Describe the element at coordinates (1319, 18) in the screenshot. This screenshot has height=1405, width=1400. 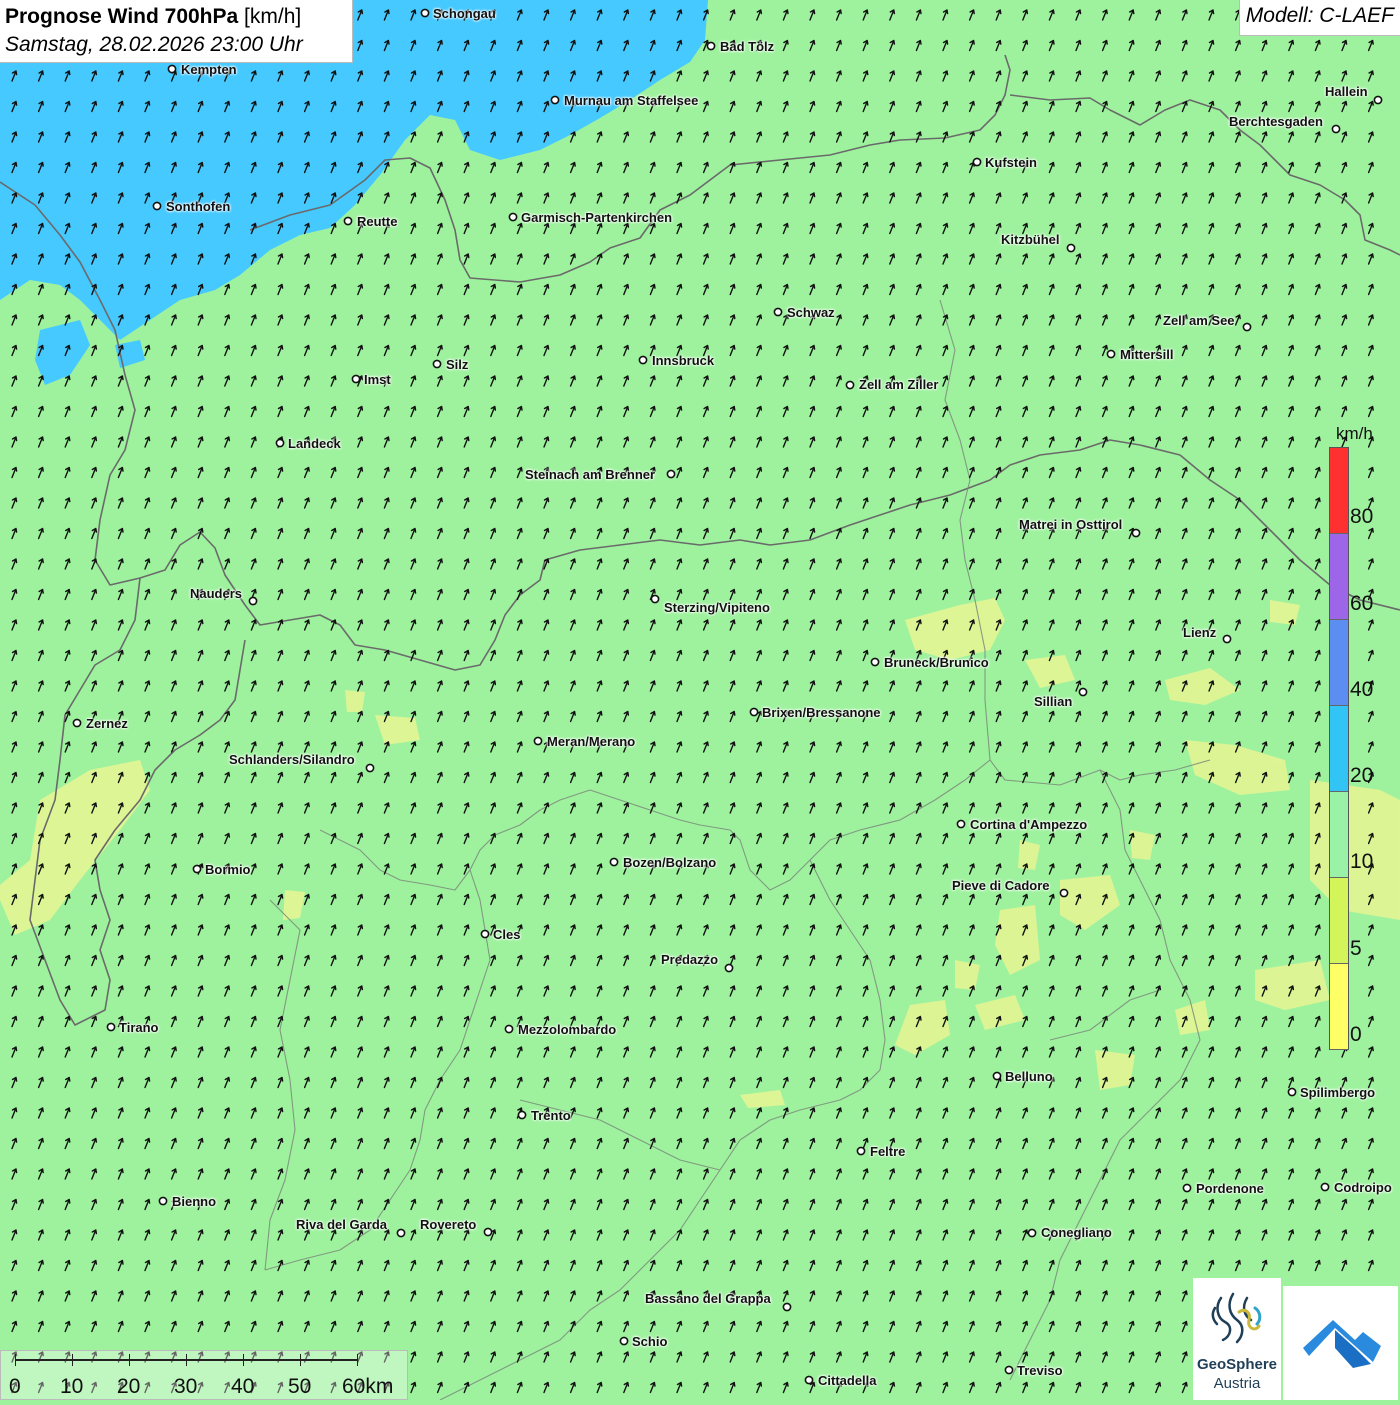
I see `model-label: Modell: C-LAEF` at that location.